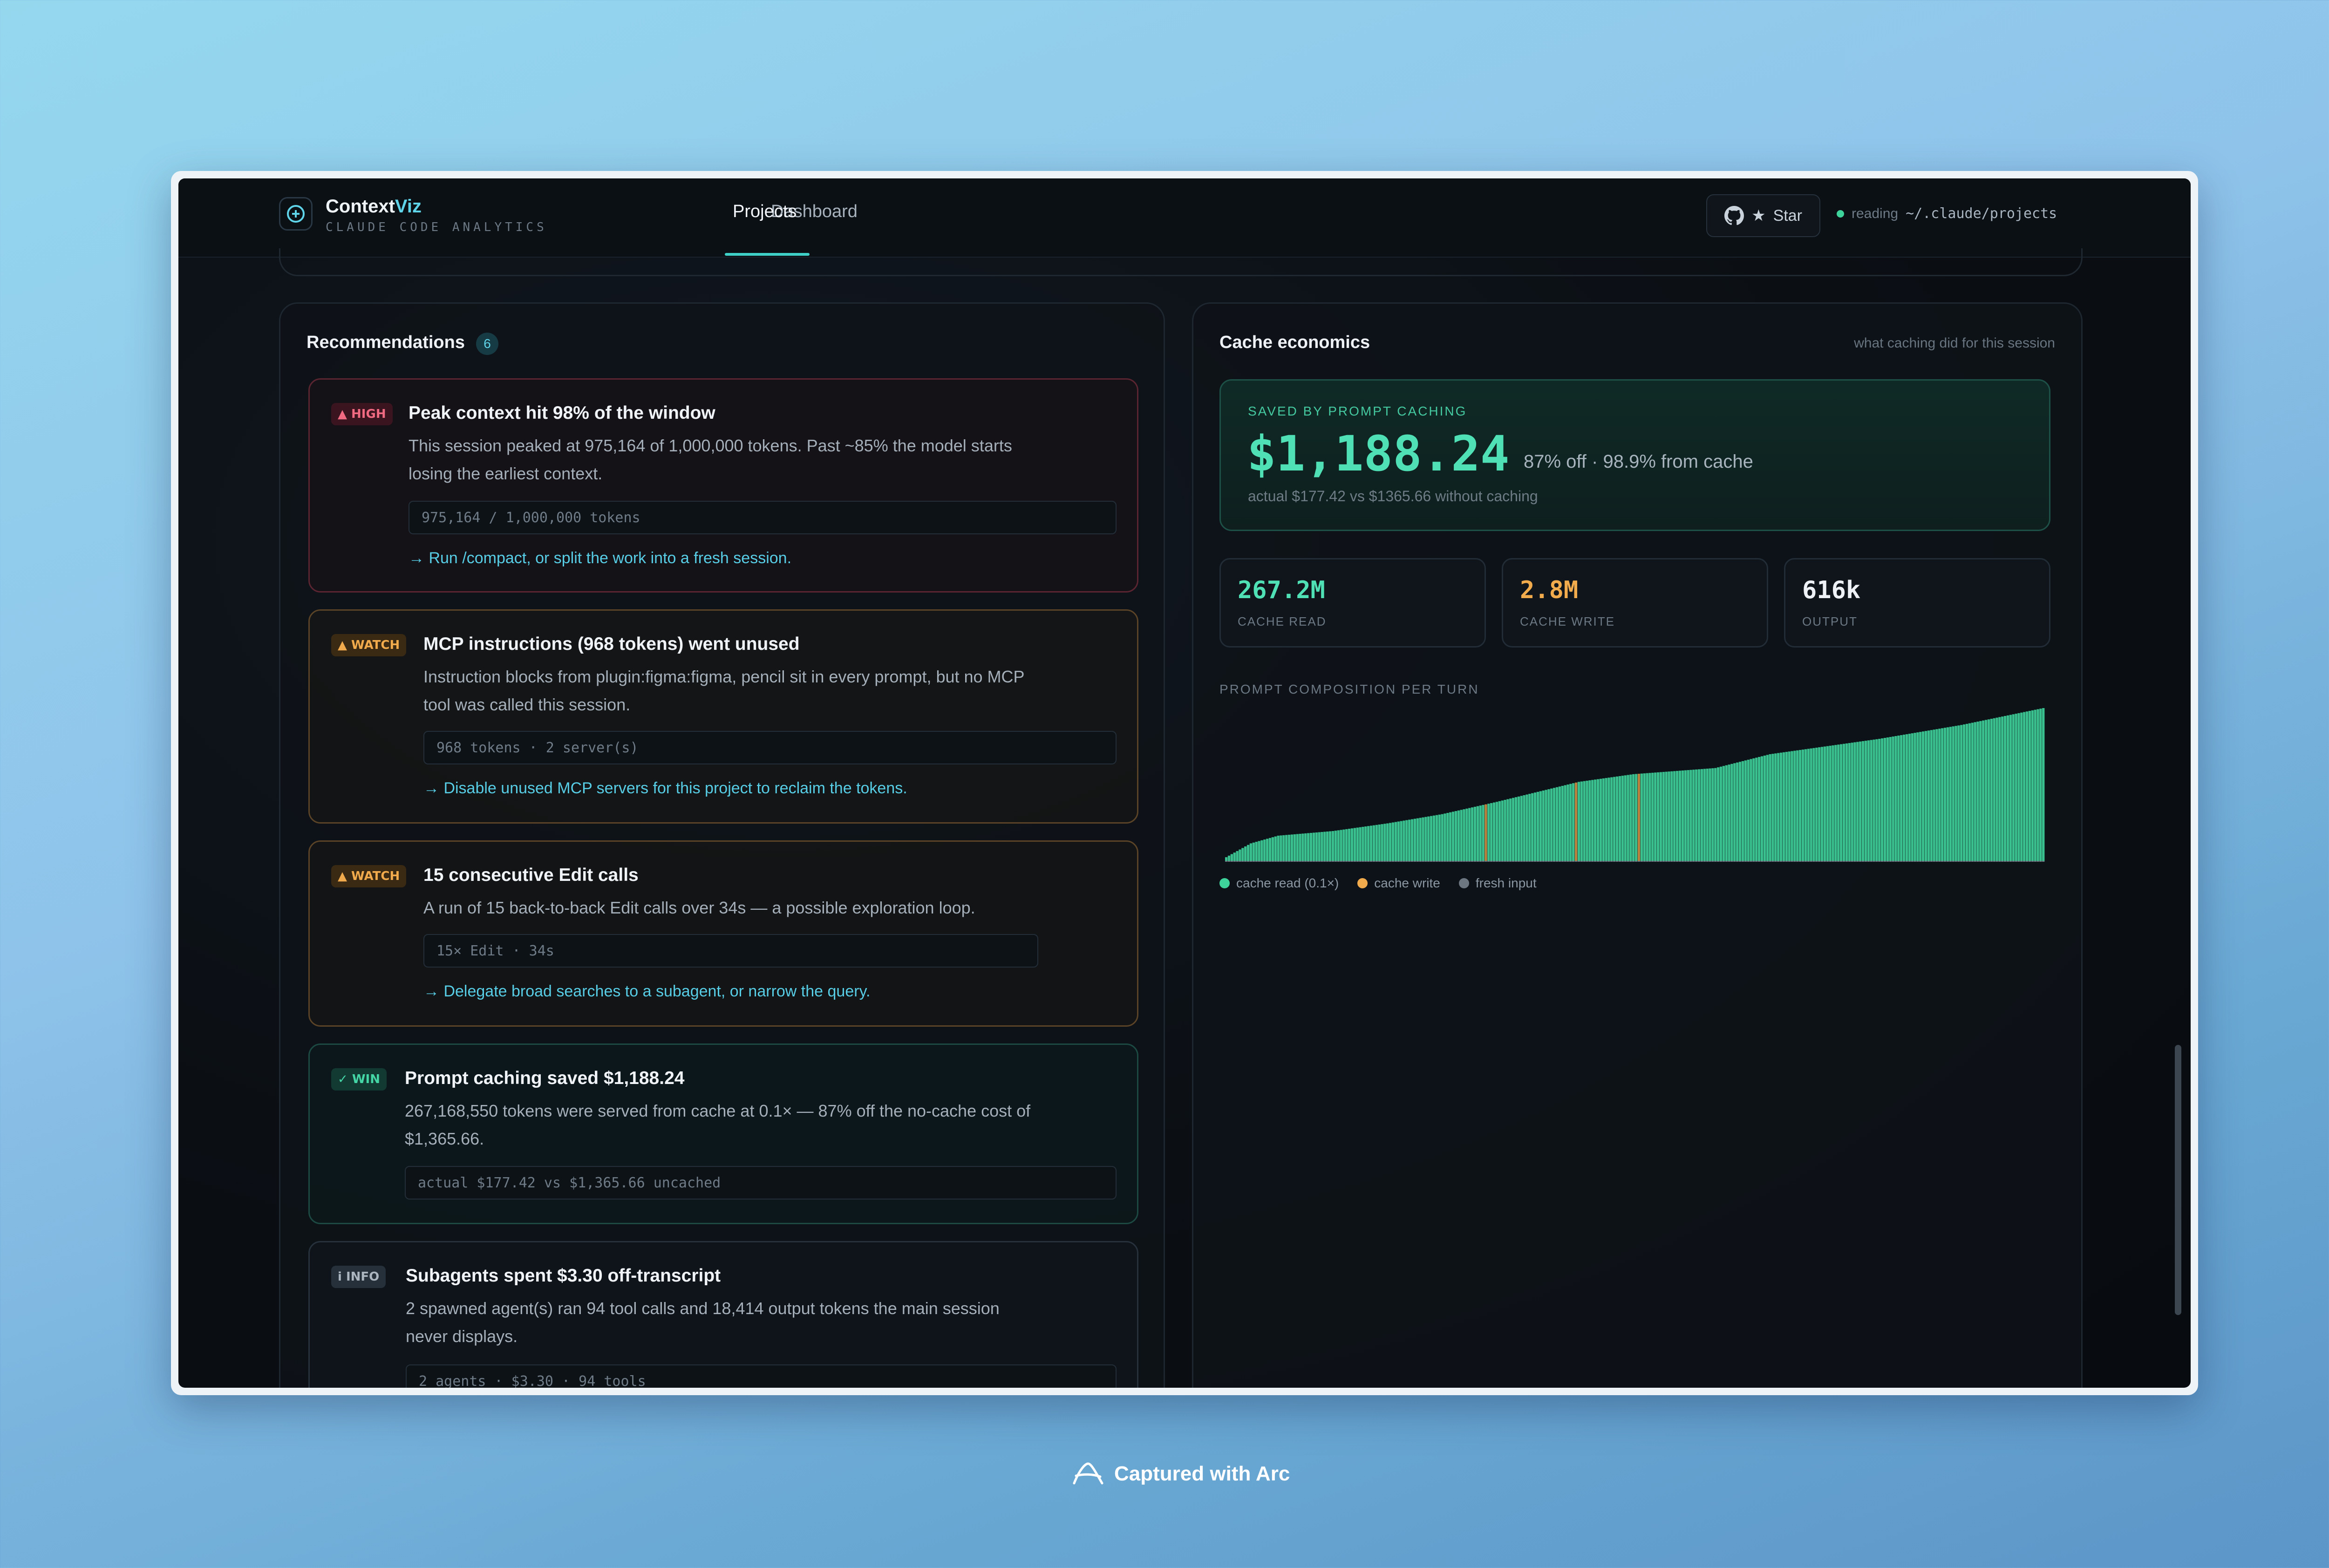  Describe the element at coordinates (1181, 262) in the screenshot. I see `previous-panel-edge` at that location.